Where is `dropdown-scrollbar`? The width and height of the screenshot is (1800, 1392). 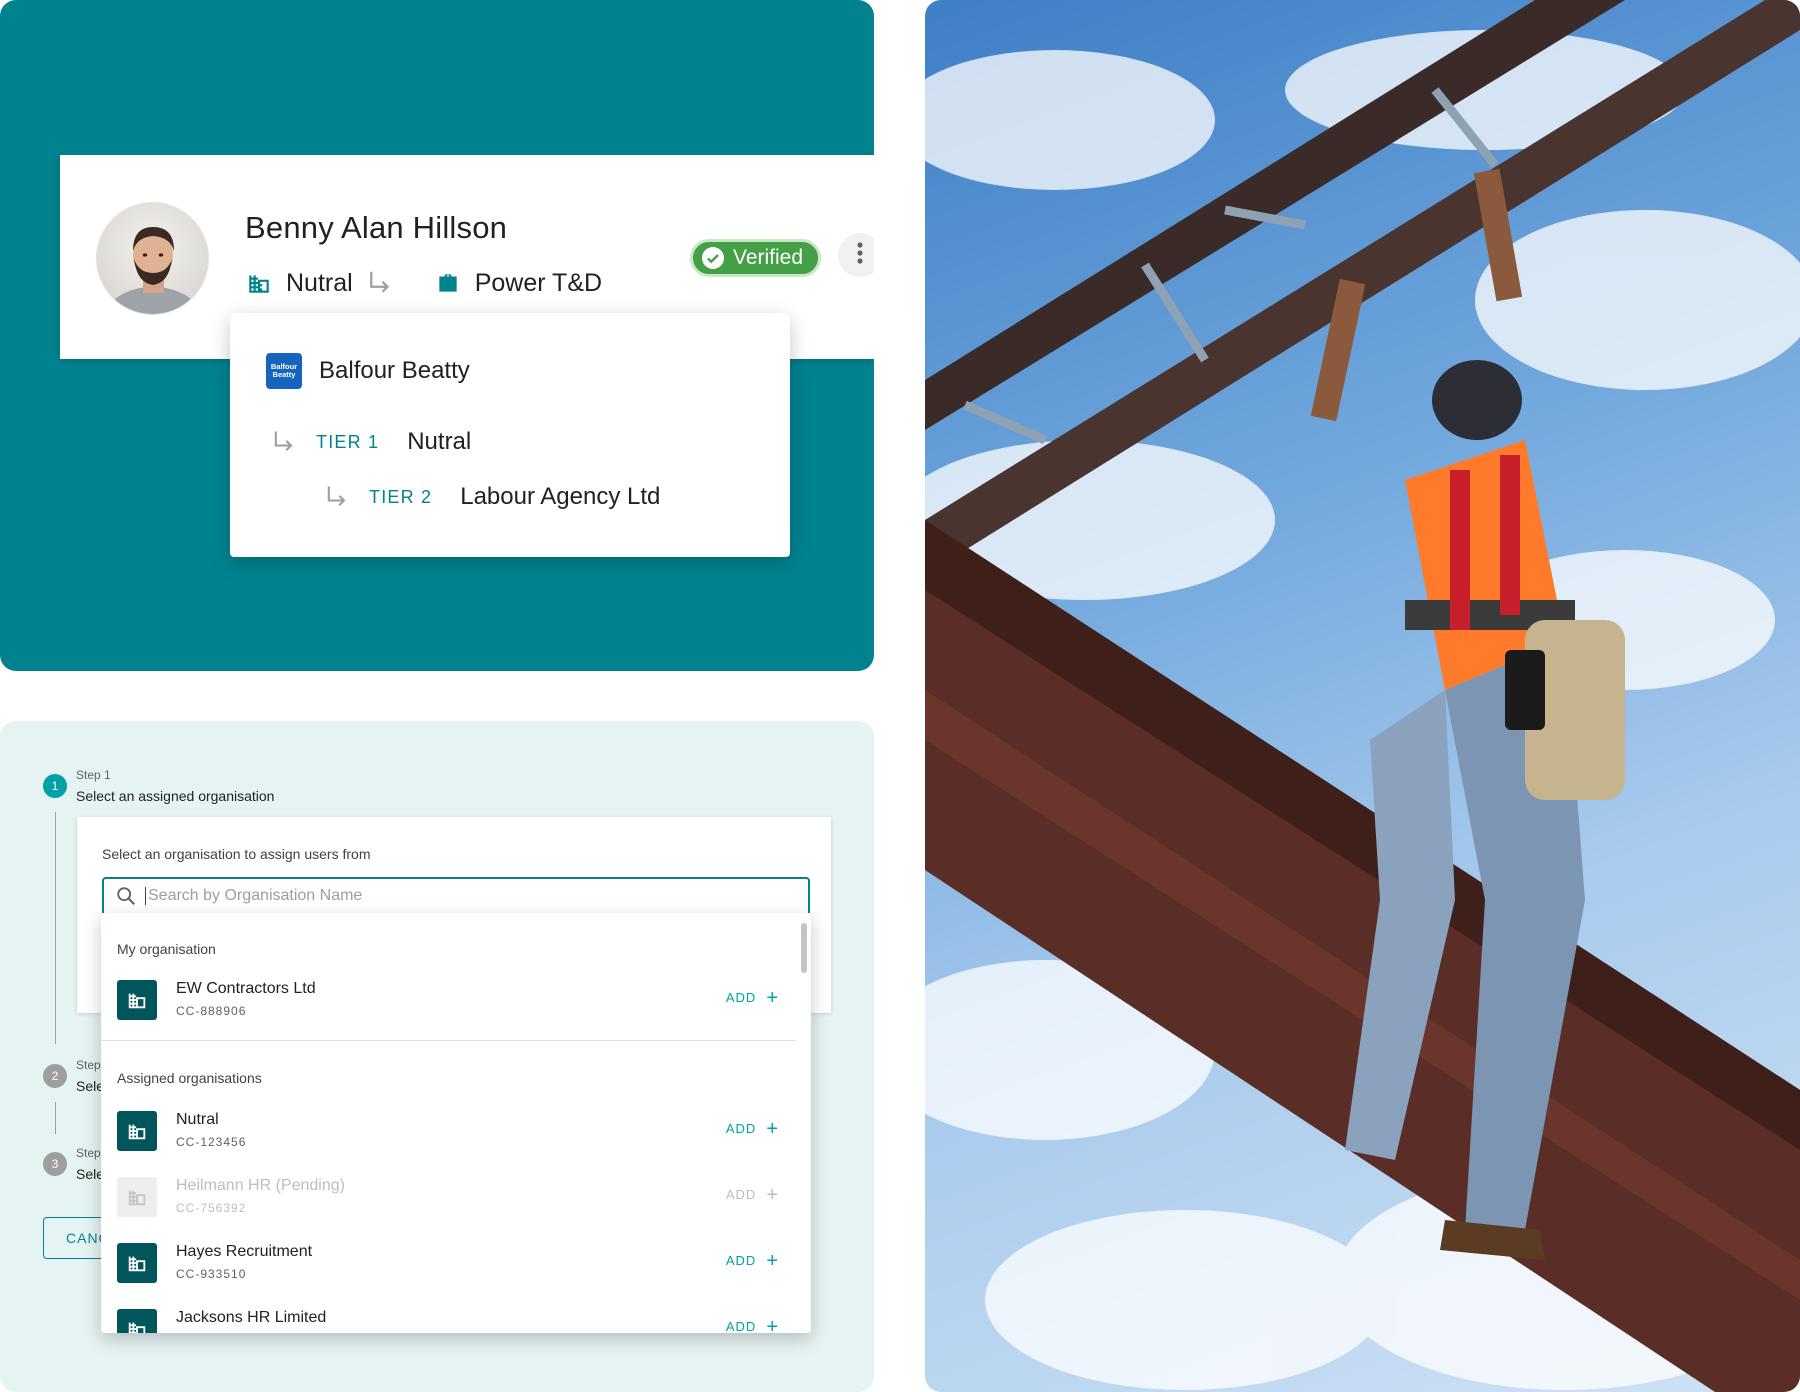
dropdown-scrollbar is located at coordinates (804, 948).